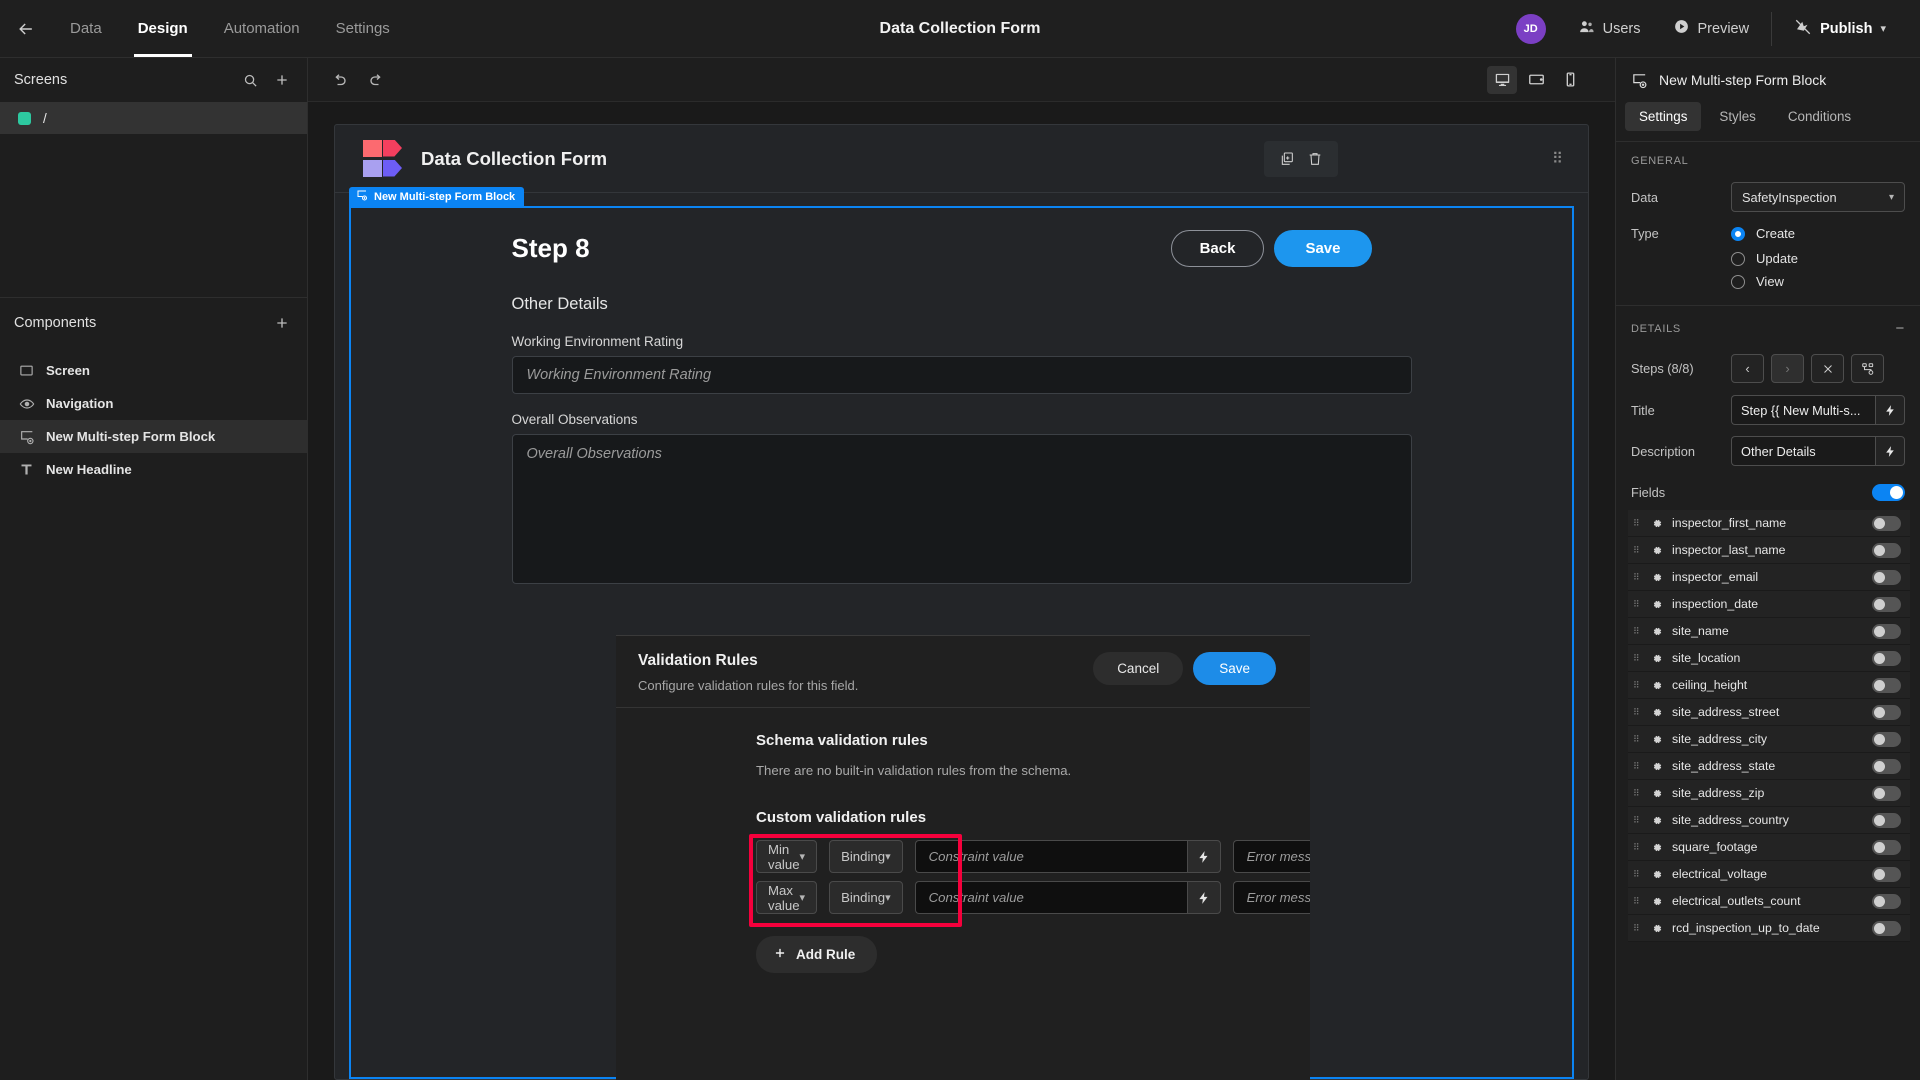 This screenshot has width=1920, height=1080. I want to click on nav-tab-data: Data, so click(86, 28).